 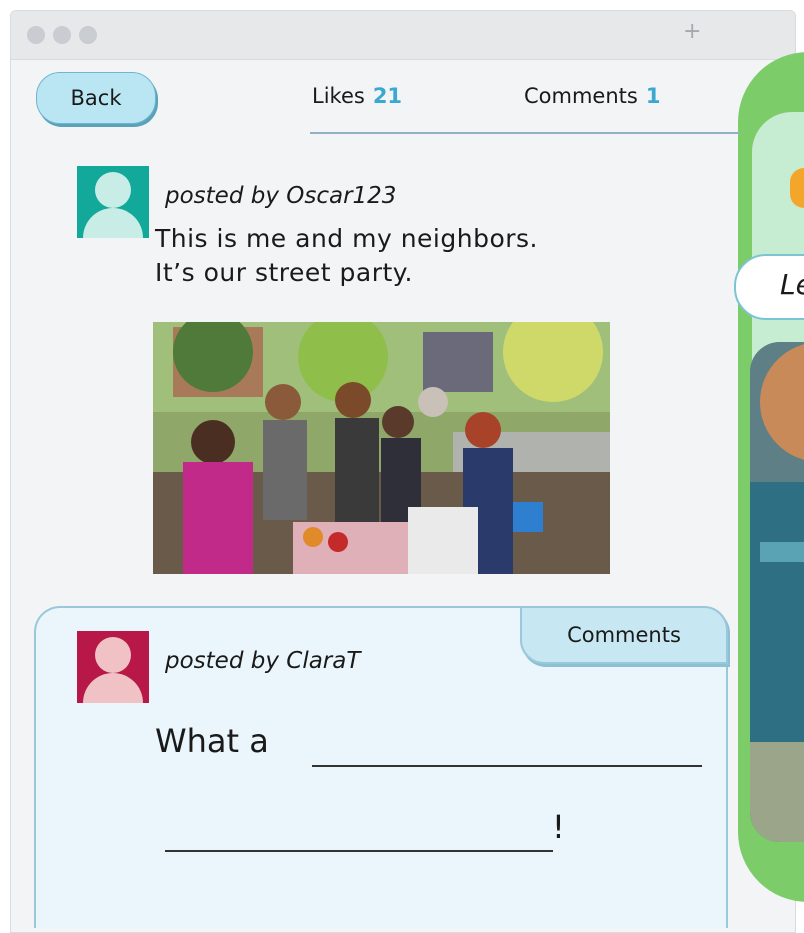 What do you see at coordinates (797, 188) in the screenshot?
I see `side-badge` at bounding box center [797, 188].